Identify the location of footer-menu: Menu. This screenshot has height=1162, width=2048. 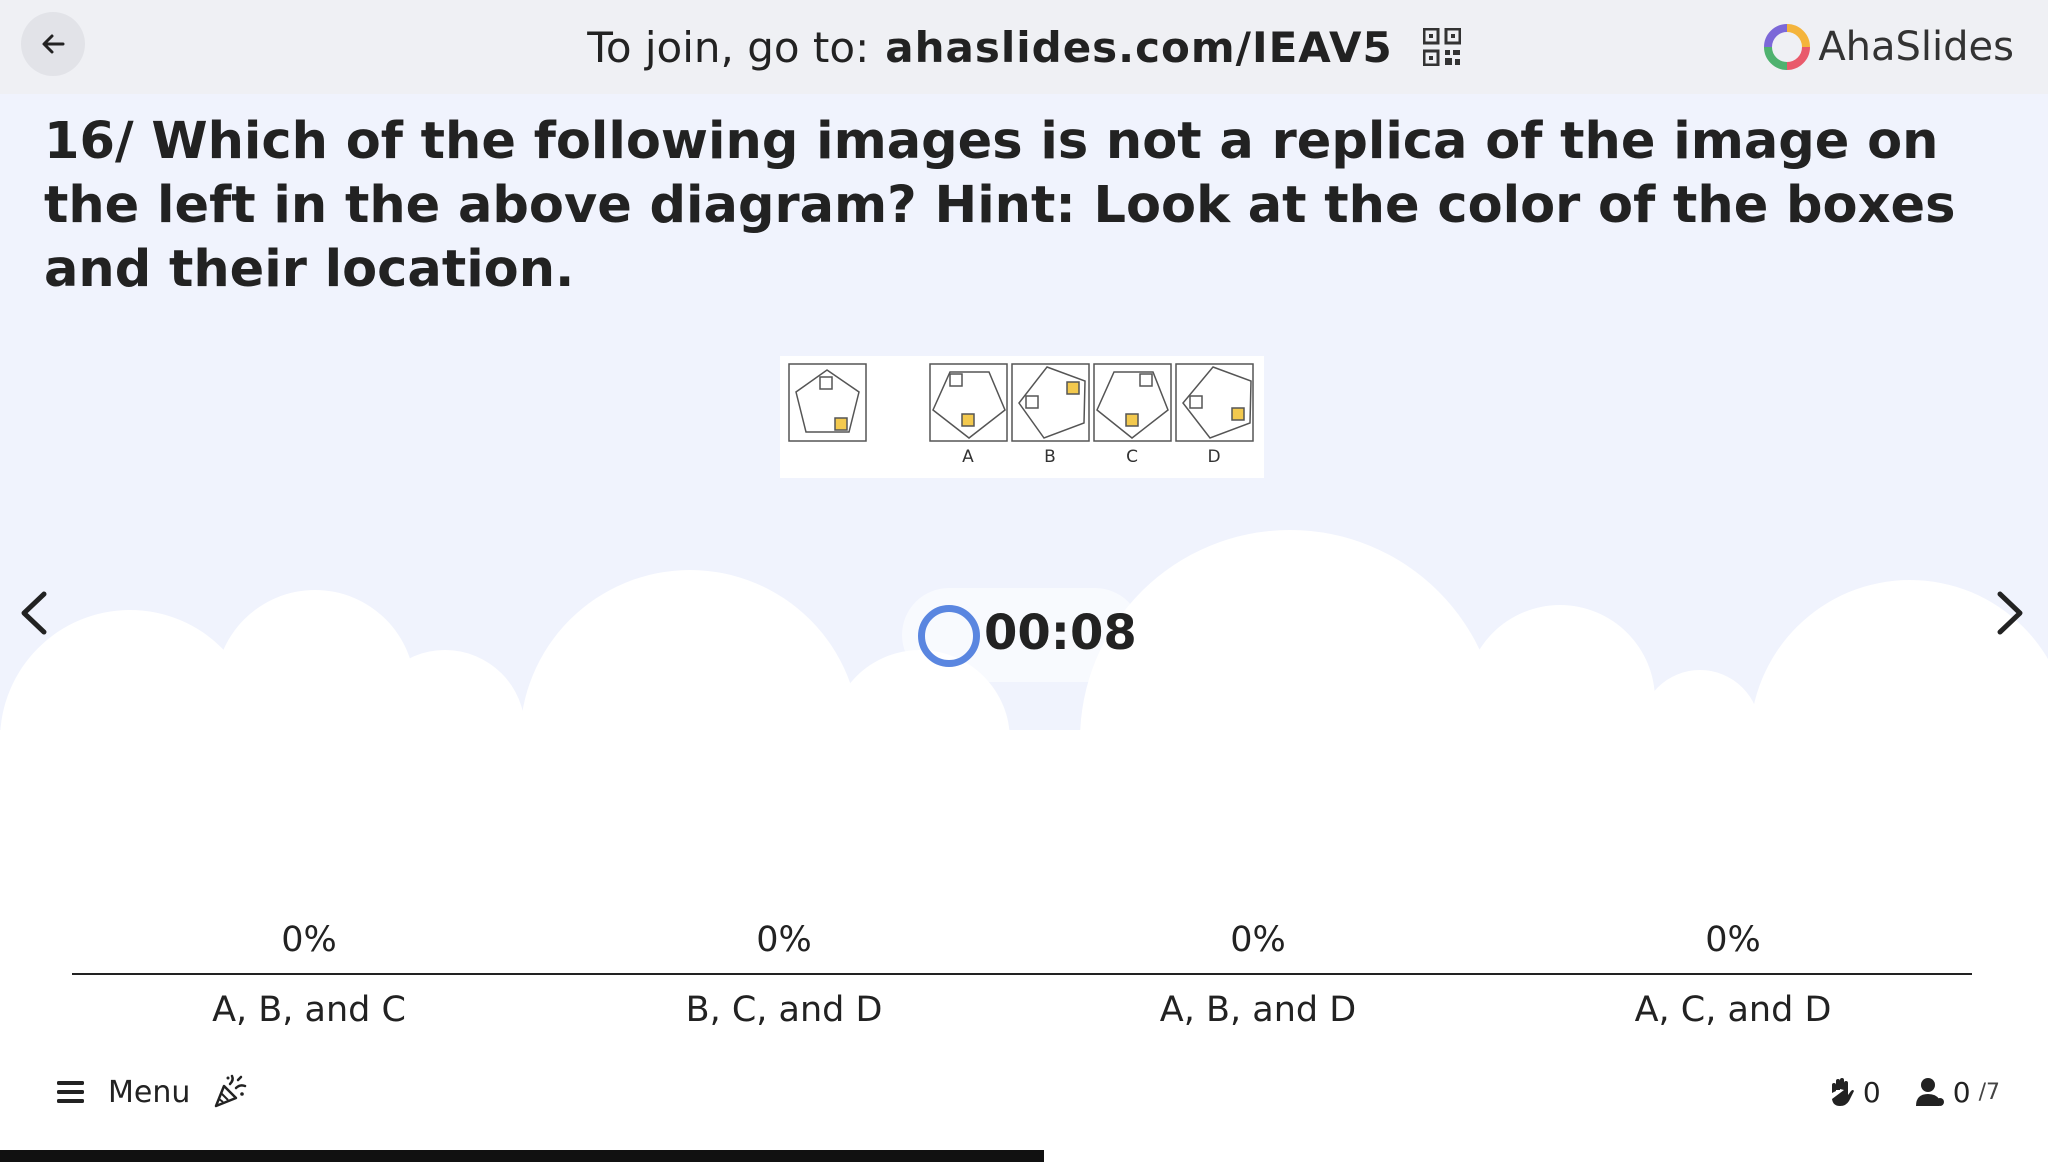
(152, 1092).